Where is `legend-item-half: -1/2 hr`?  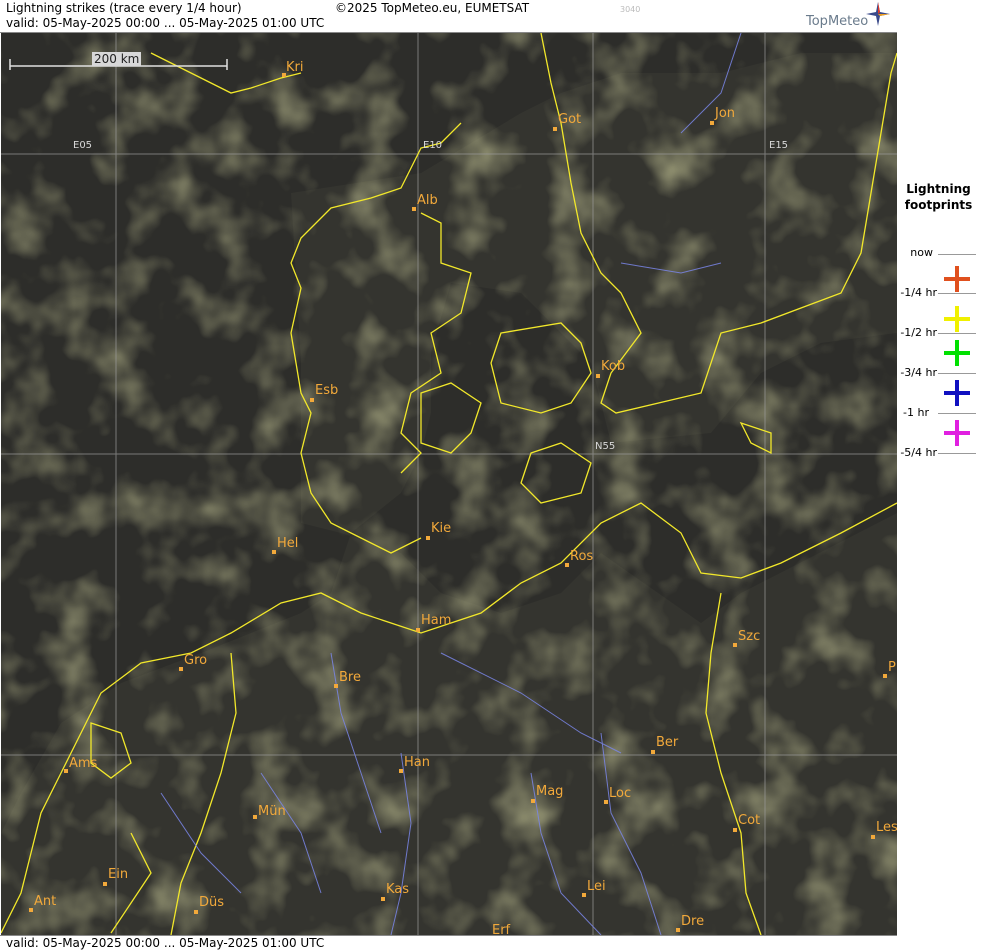
legend-item-half: -1/2 hr is located at coordinates (943, 321).